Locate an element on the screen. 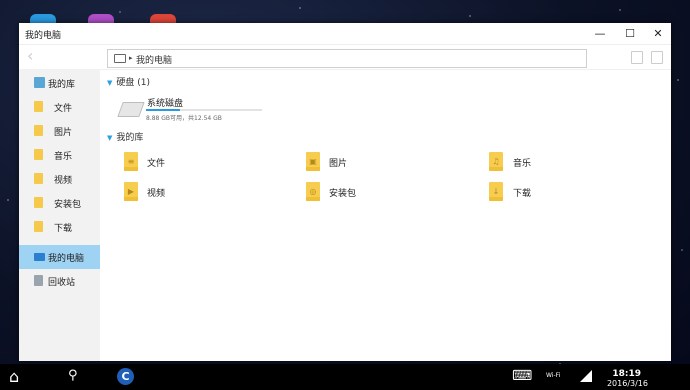 The height and width of the screenshot is (390, 690). clock-time: 18:19 is located at coordinates (626, 374).